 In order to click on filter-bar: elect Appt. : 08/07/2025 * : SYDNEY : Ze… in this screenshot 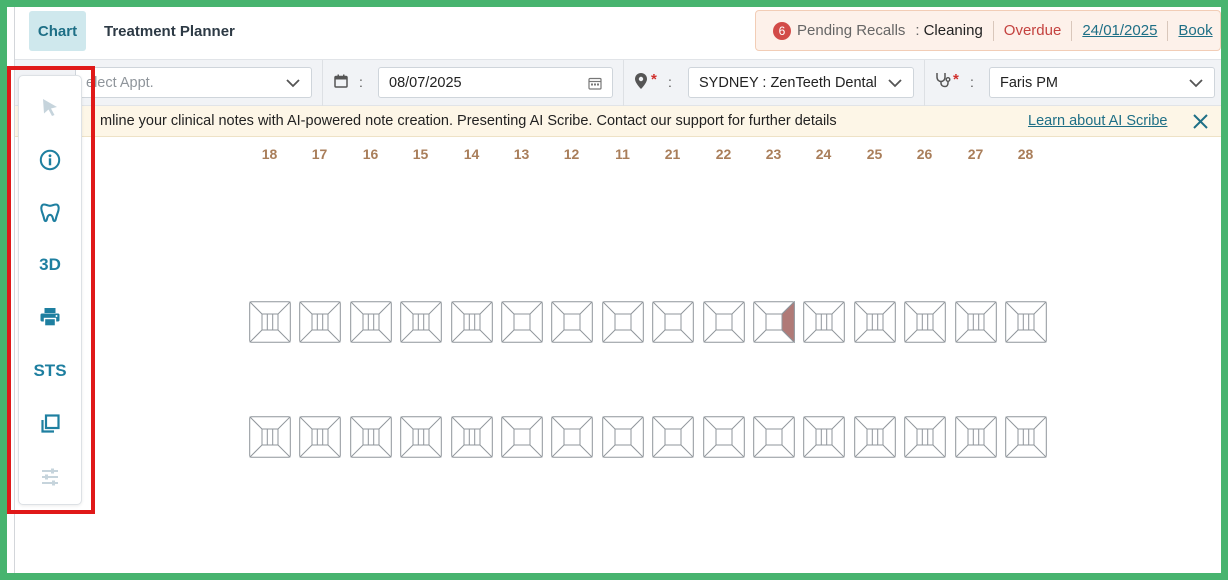, I will do `click(618, 83)`.